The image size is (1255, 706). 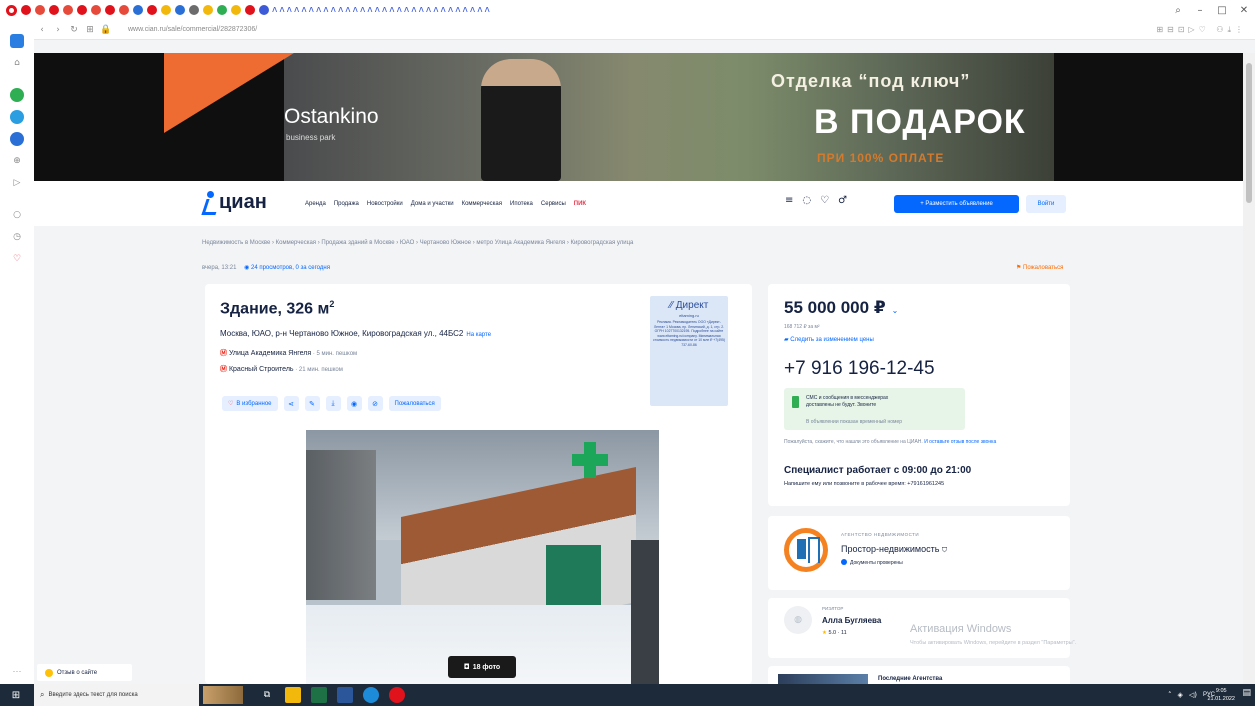 What do you see at coordinates (293, 695) in the screenshot?
I see `file-explorer-icon` at bounding box center [293, 695].